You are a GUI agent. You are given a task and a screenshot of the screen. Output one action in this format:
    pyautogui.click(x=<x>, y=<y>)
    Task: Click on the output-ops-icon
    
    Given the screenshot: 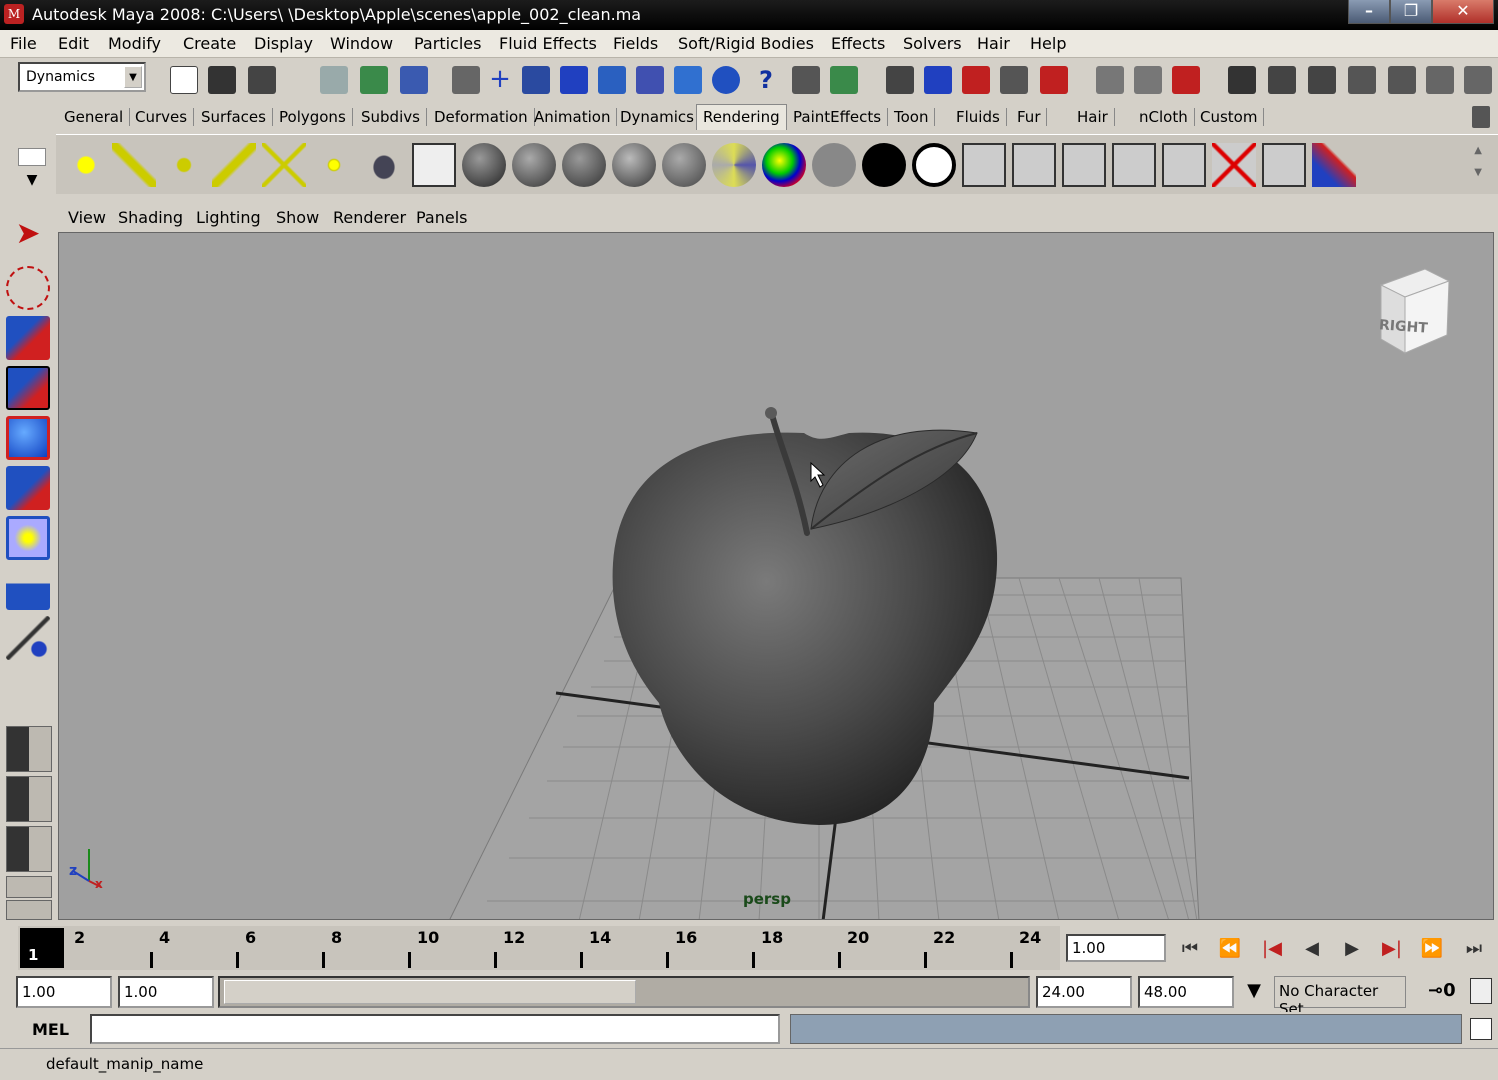 What is the action you would take?
    pyautogui.click(x=1148, y=80)
    